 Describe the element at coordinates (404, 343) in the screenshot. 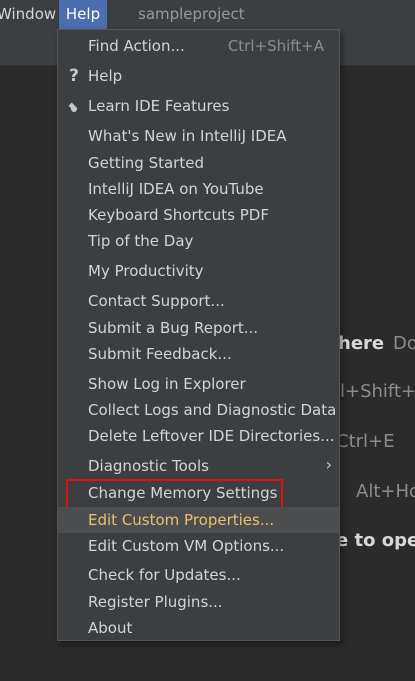

I see `editor-hint-search-shortcut: Do` at that location.